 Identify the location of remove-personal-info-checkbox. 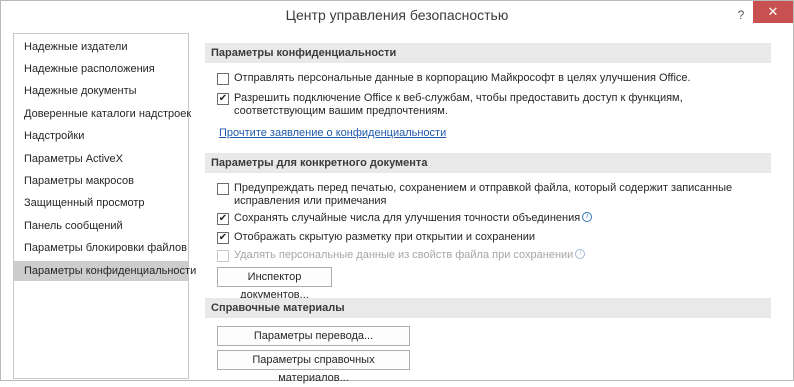
(223, 256).